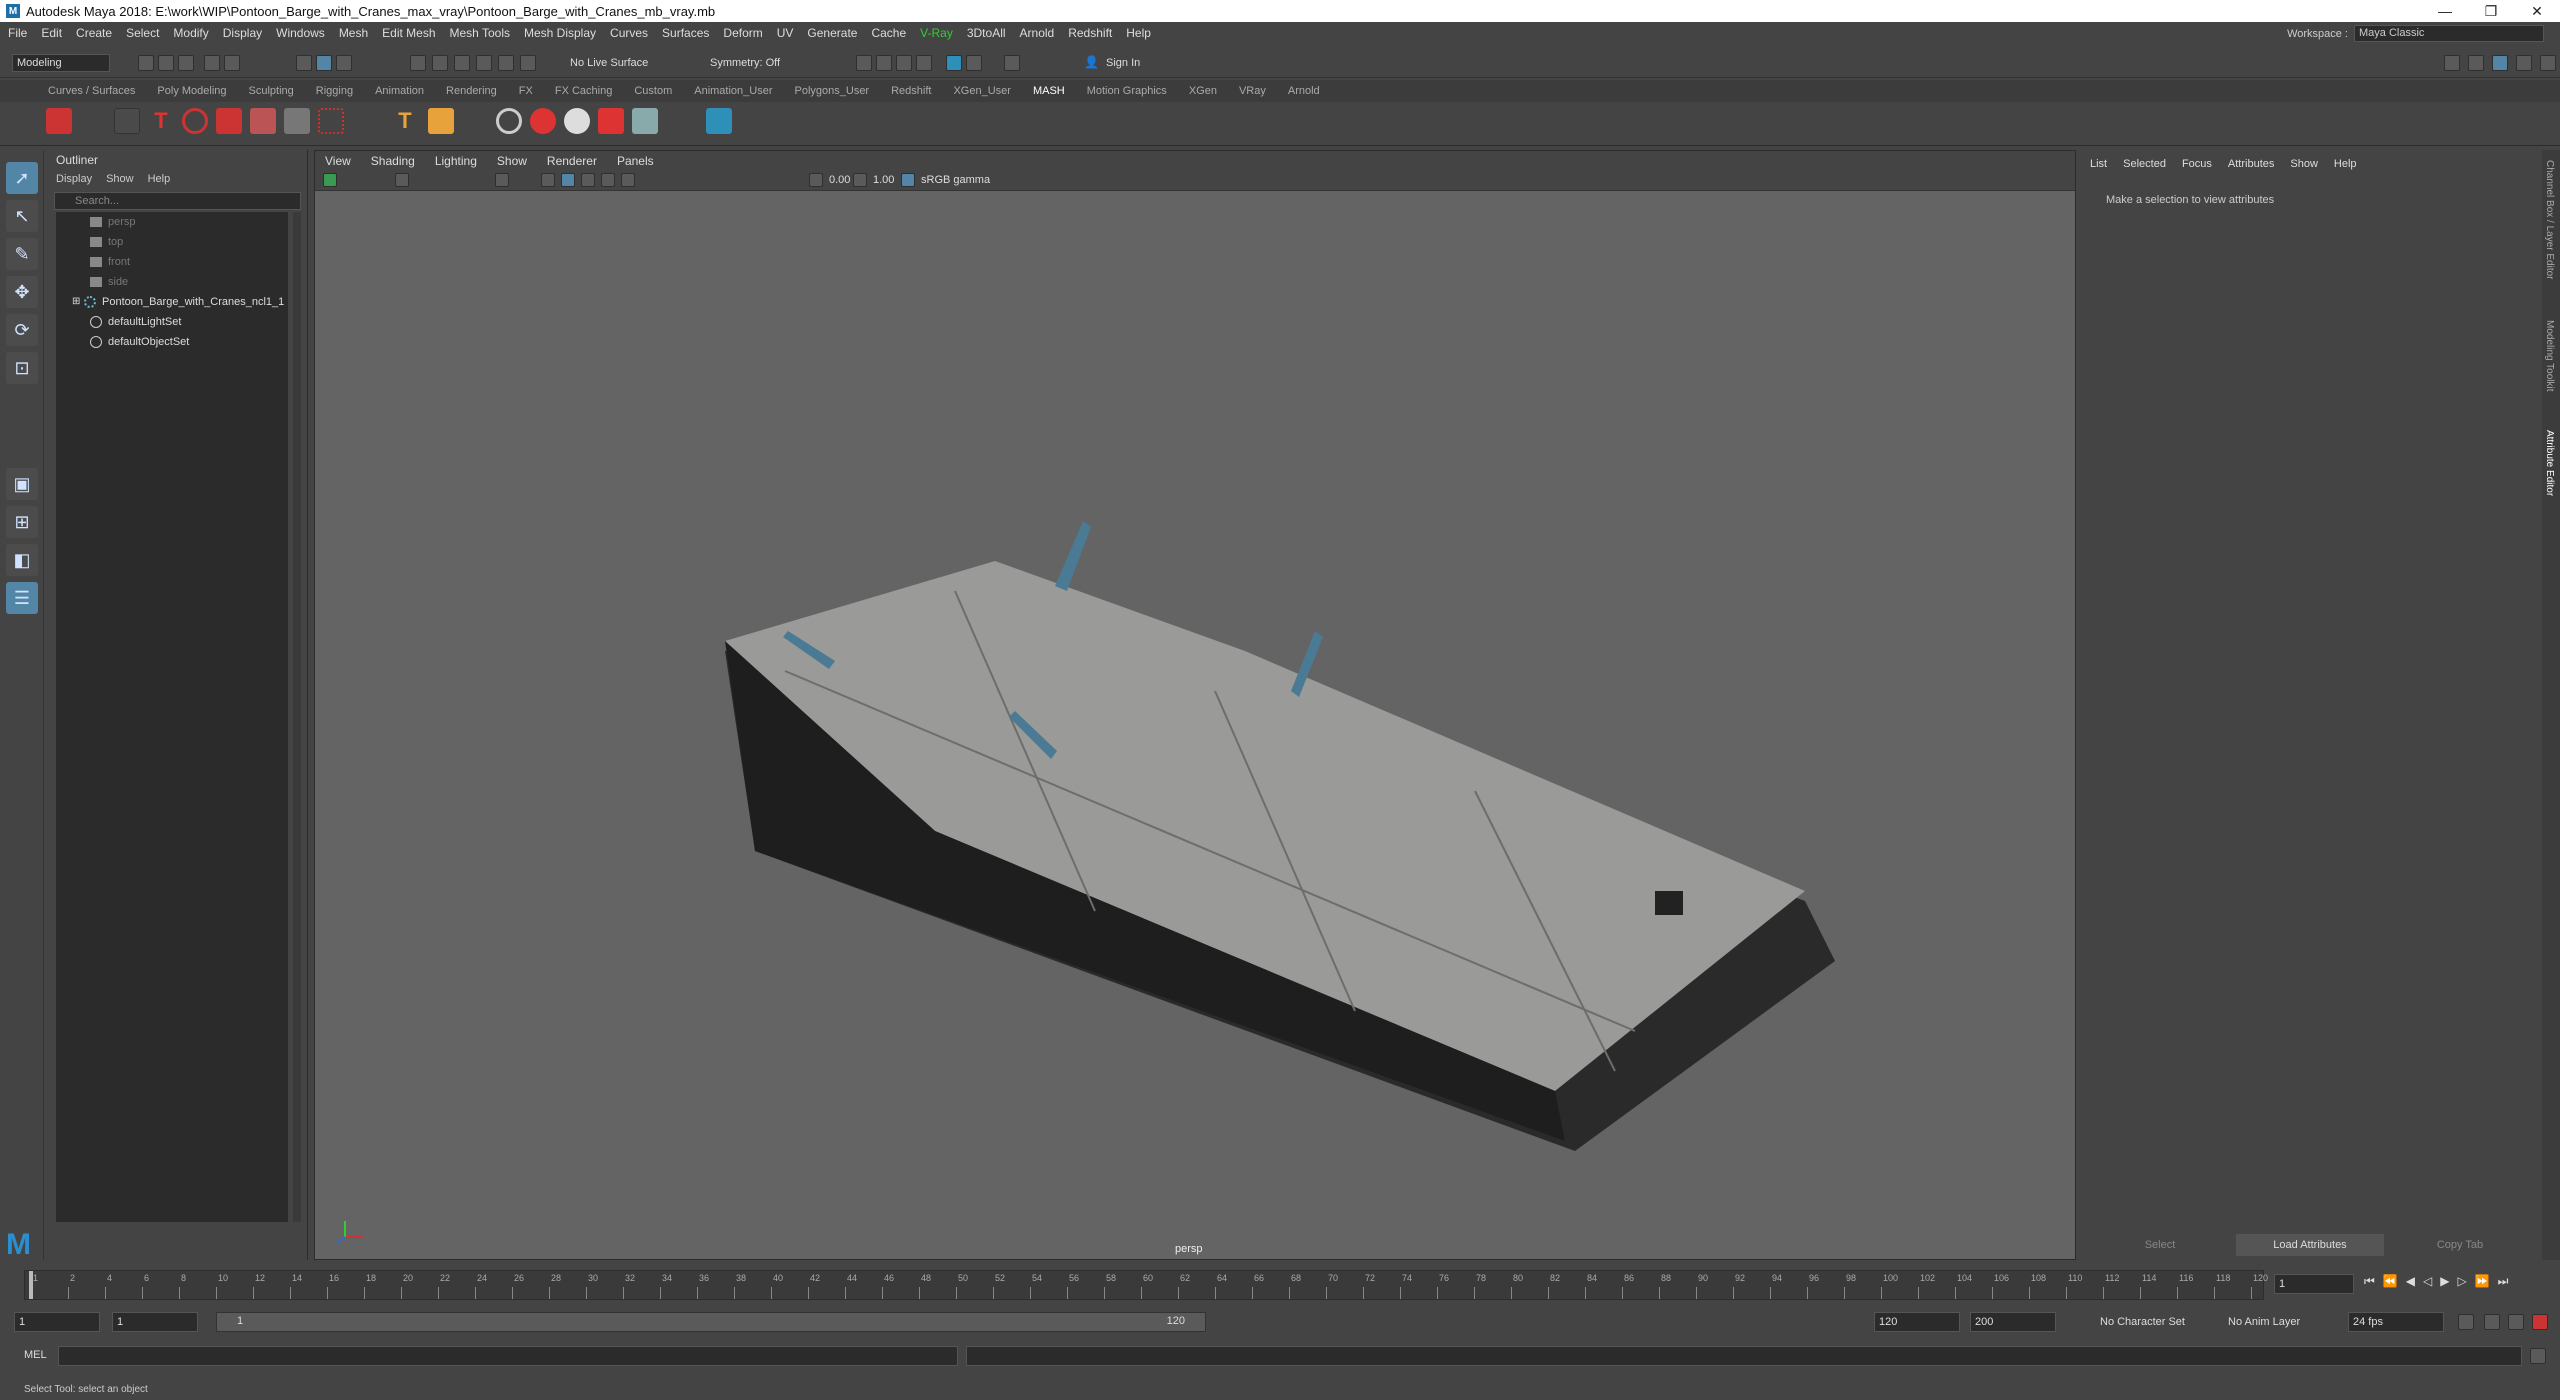  Describe the element at coordinates (300, 33) in the screenshot. I see `menu-windows: Windows` at that location.